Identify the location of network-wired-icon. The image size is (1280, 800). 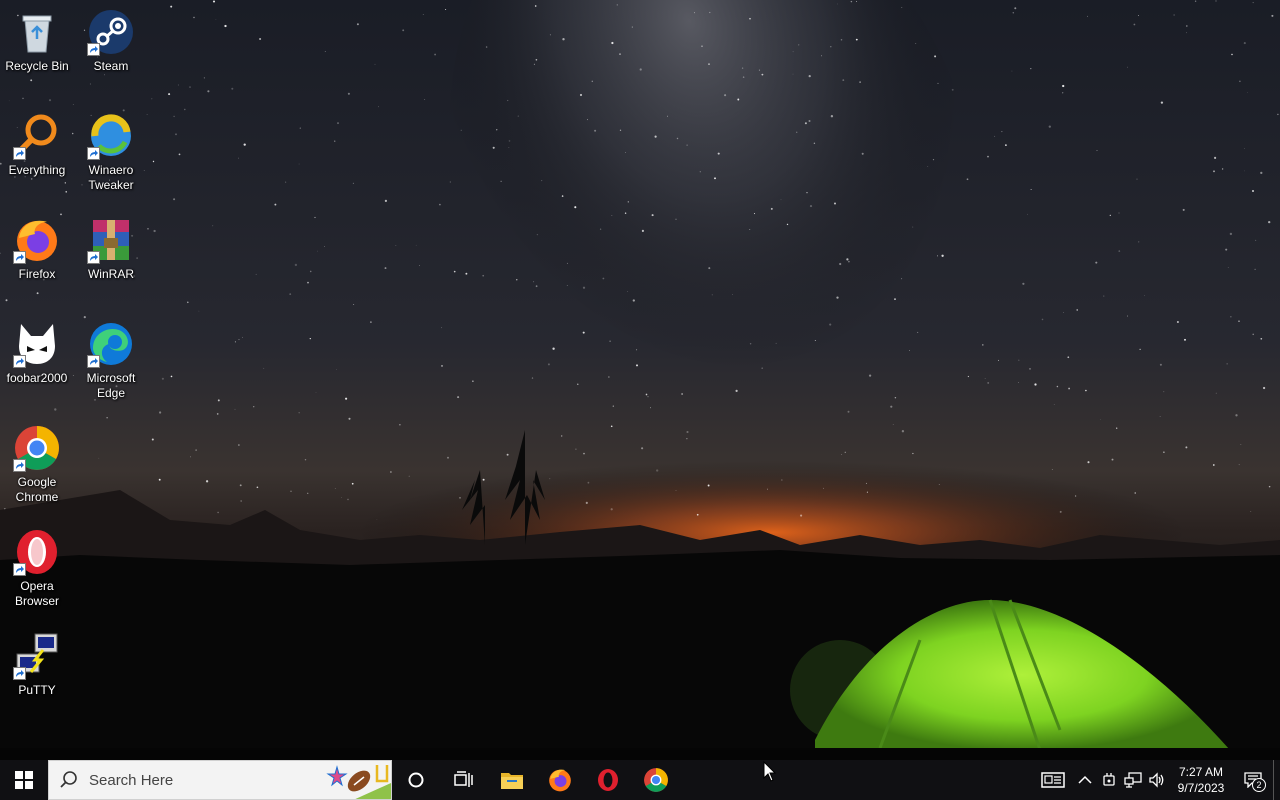
(1133, 780).